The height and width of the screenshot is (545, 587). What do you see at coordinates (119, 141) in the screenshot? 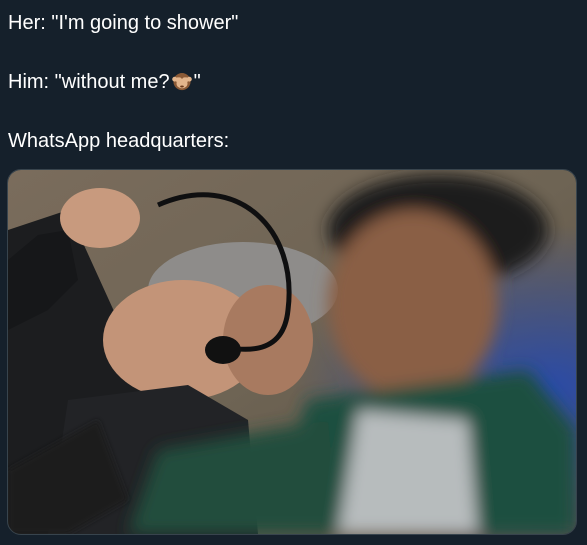
I see `tweet-line-whatsapp: WhatsApp headquarters:` at bounding box center [119, 141].